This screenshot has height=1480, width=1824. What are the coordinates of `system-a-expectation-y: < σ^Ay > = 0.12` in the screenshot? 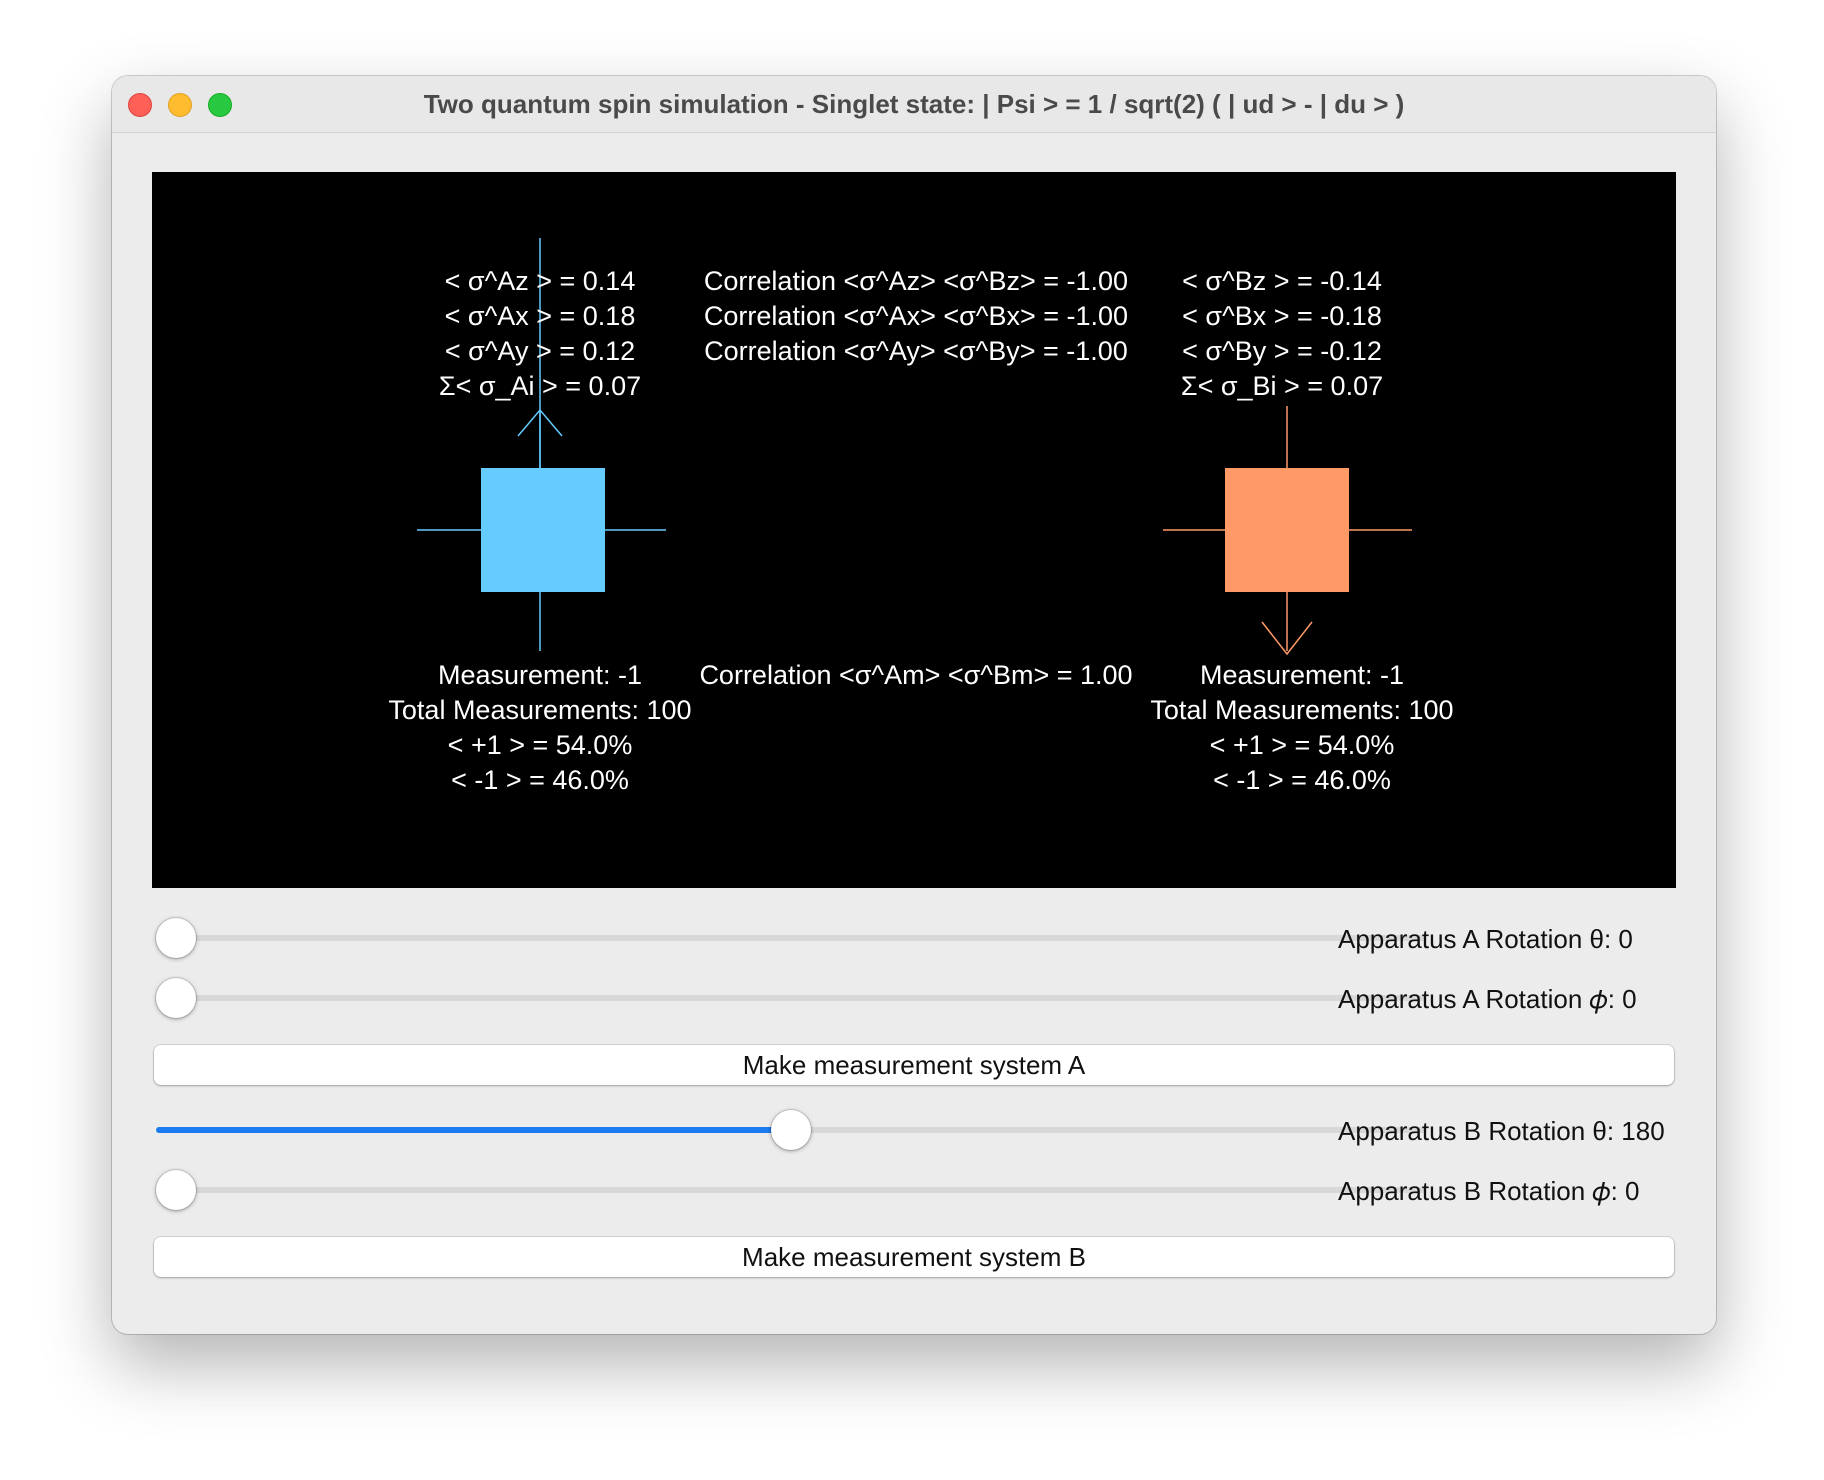 It's located at (540, 351).